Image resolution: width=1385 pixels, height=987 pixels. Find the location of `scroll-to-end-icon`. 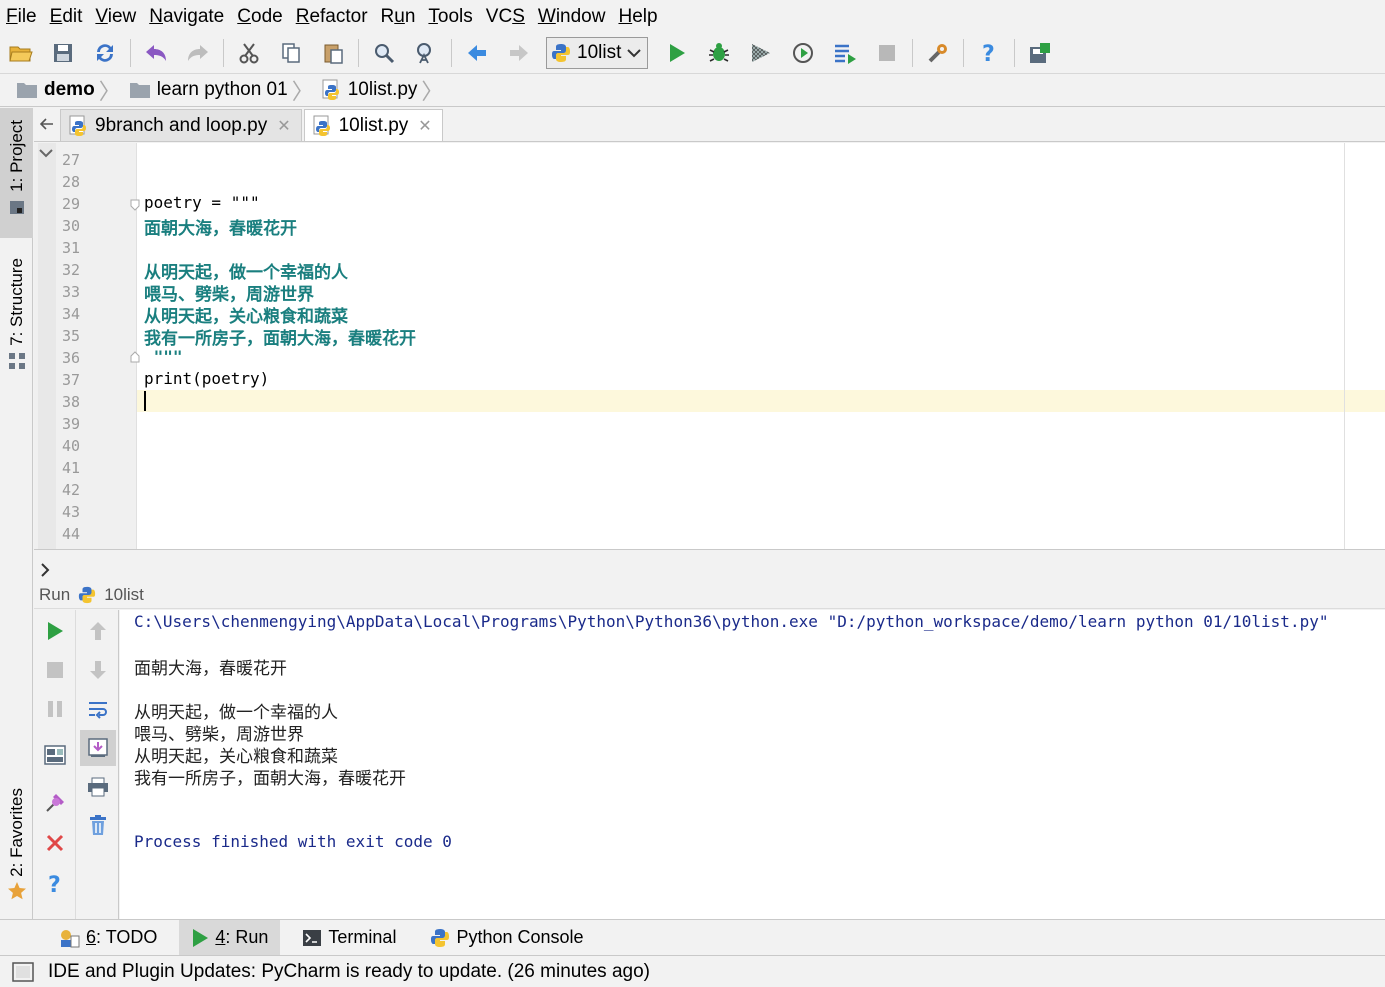

scroll-to-end-icon is located at coordinates (98, 748).